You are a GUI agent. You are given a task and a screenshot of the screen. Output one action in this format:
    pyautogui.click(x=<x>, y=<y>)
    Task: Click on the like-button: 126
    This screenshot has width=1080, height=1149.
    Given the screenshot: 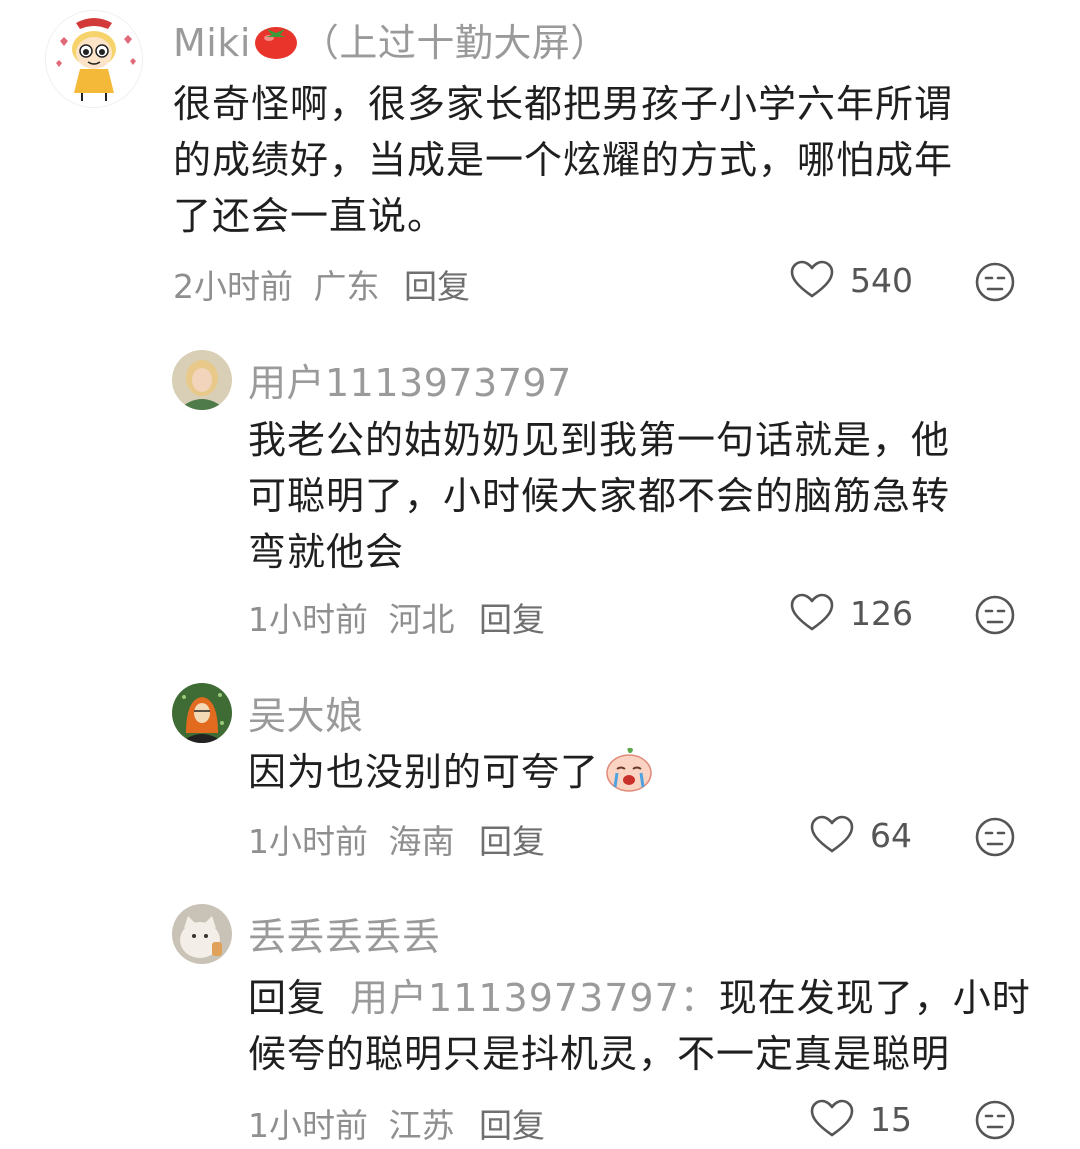 What is the action you would take?
    pyautogui.click(x=851, y=613)
    